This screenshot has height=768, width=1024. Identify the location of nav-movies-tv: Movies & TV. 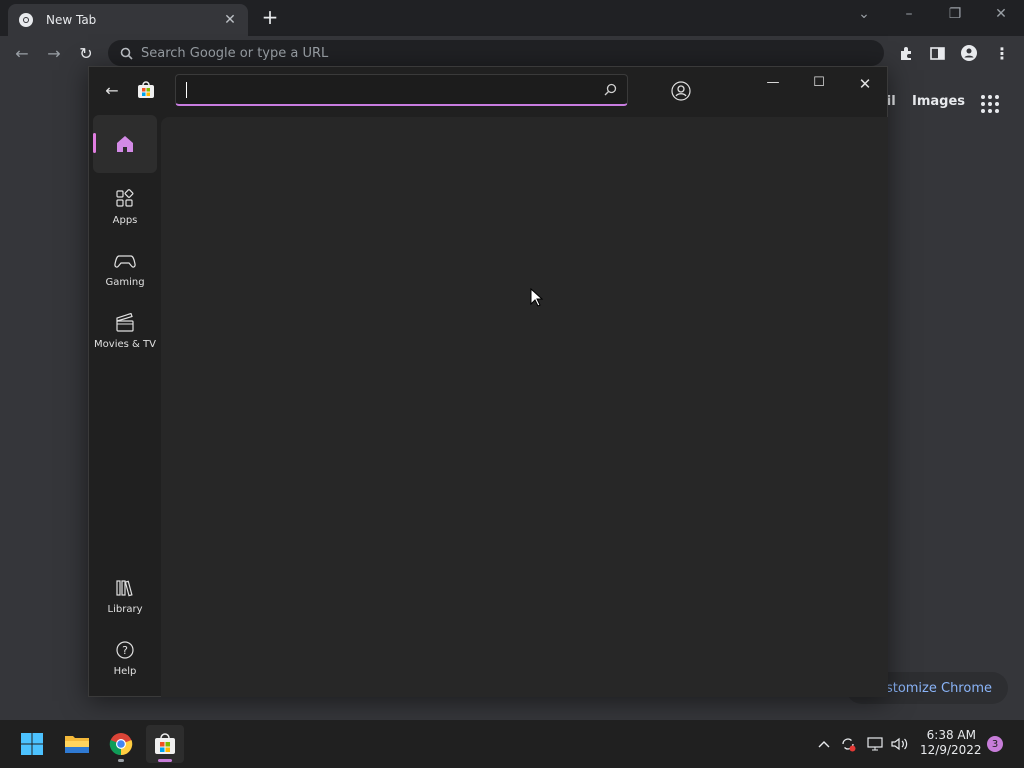
(125, 331).